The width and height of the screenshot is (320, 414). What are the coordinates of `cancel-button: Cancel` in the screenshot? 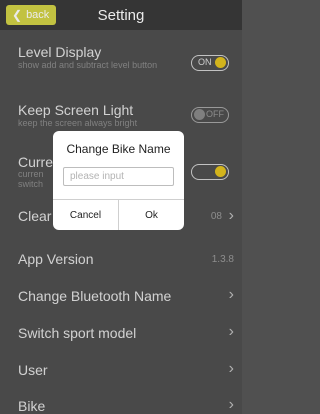 It's located at (85, 215).